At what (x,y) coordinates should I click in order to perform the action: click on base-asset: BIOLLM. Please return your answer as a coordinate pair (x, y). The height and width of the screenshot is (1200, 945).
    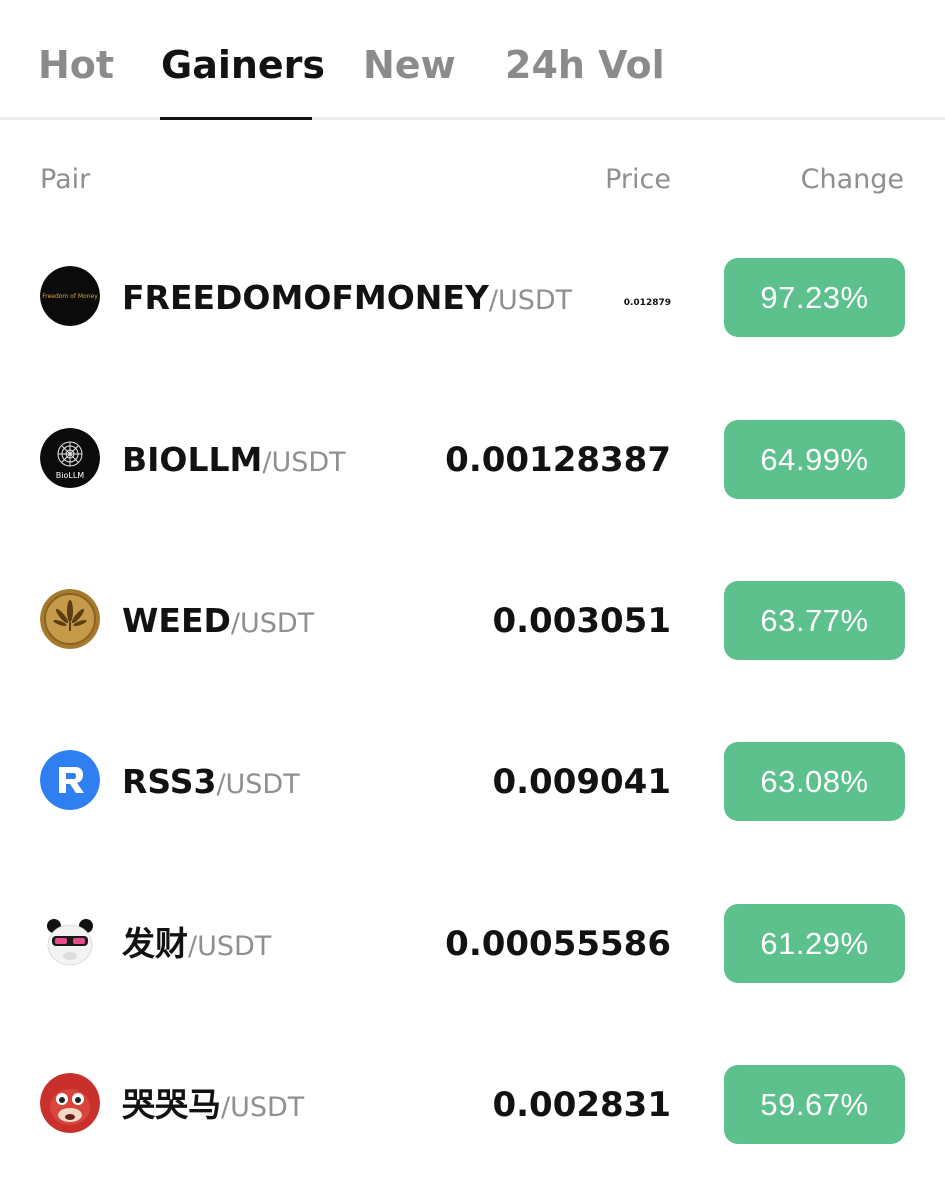
    Looking at the image, I should click on (192, 459).